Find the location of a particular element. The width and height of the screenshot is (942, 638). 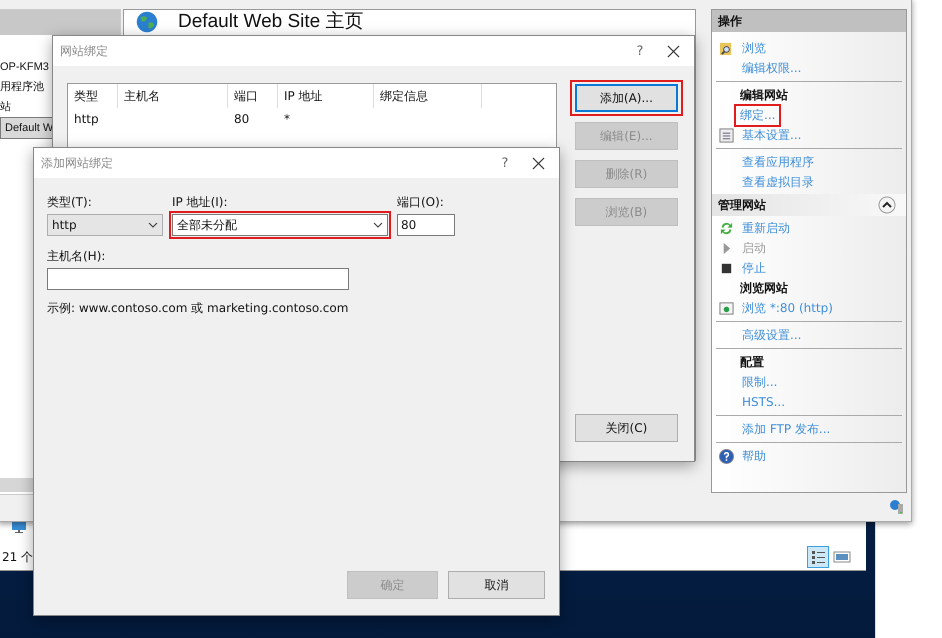

details-view-icon is located at coordinates (818, 557).